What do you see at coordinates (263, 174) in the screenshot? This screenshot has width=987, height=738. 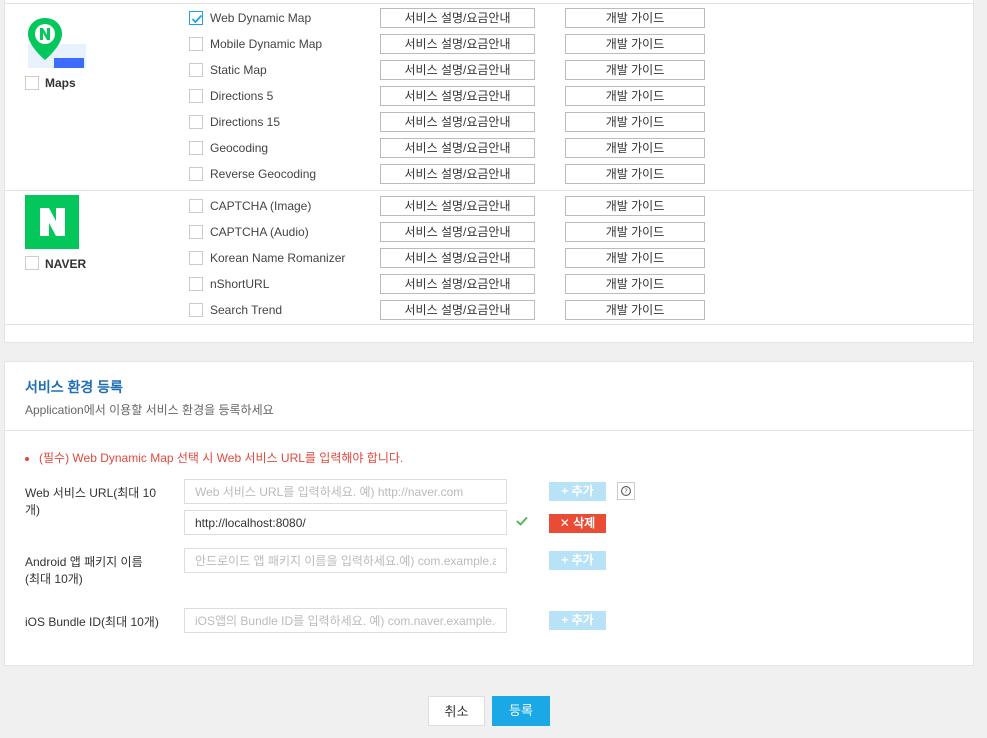 I see `api-name: Reverse Geocoding` at bounding box center [263, 174].